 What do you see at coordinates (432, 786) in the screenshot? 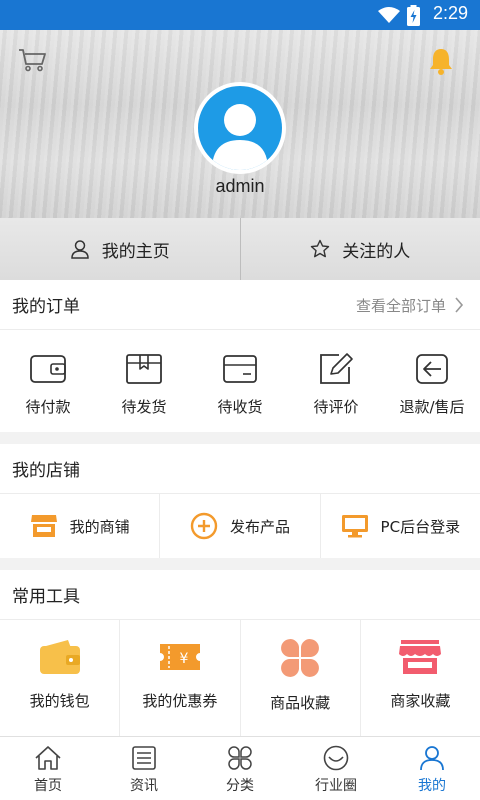
I see `tab-mine-label: 我的` at bounding box center [432, 786].